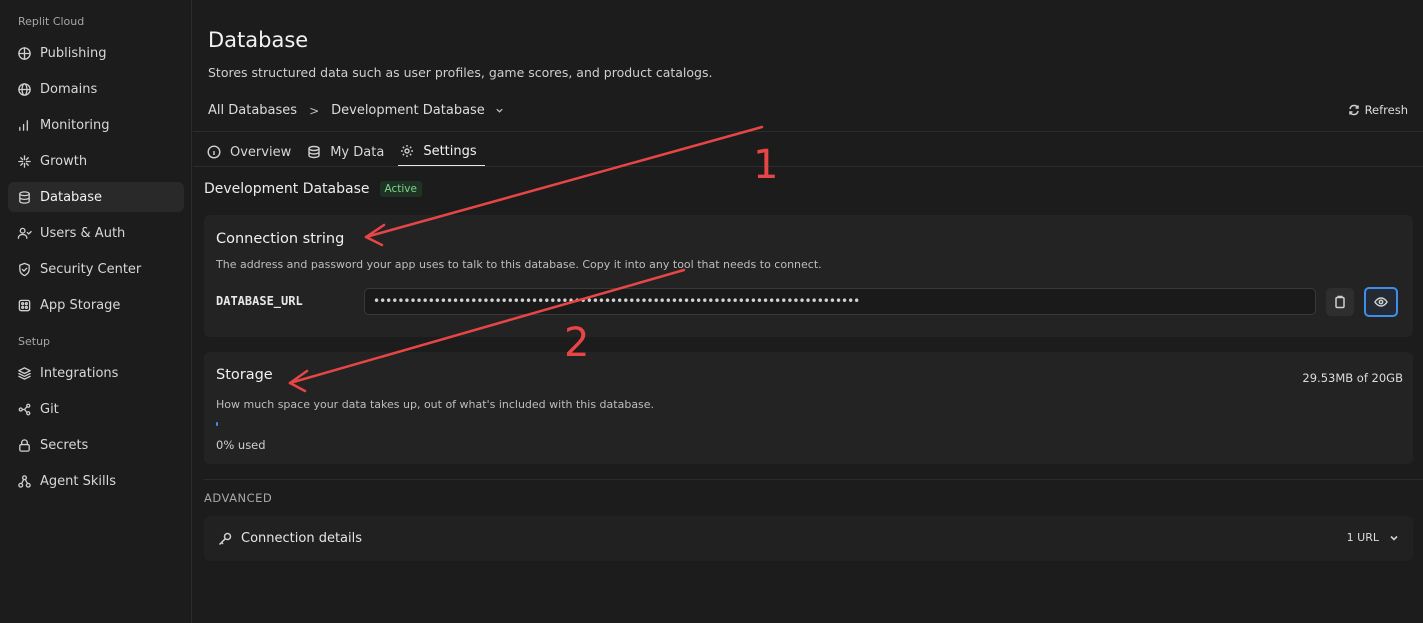 This screenshot has width=1423, height=623. What do you see at coordinates (808, 538) in the screenshot?
I see `connection-details-row: Connection details 1 URL` at bounding box center [808, 538].